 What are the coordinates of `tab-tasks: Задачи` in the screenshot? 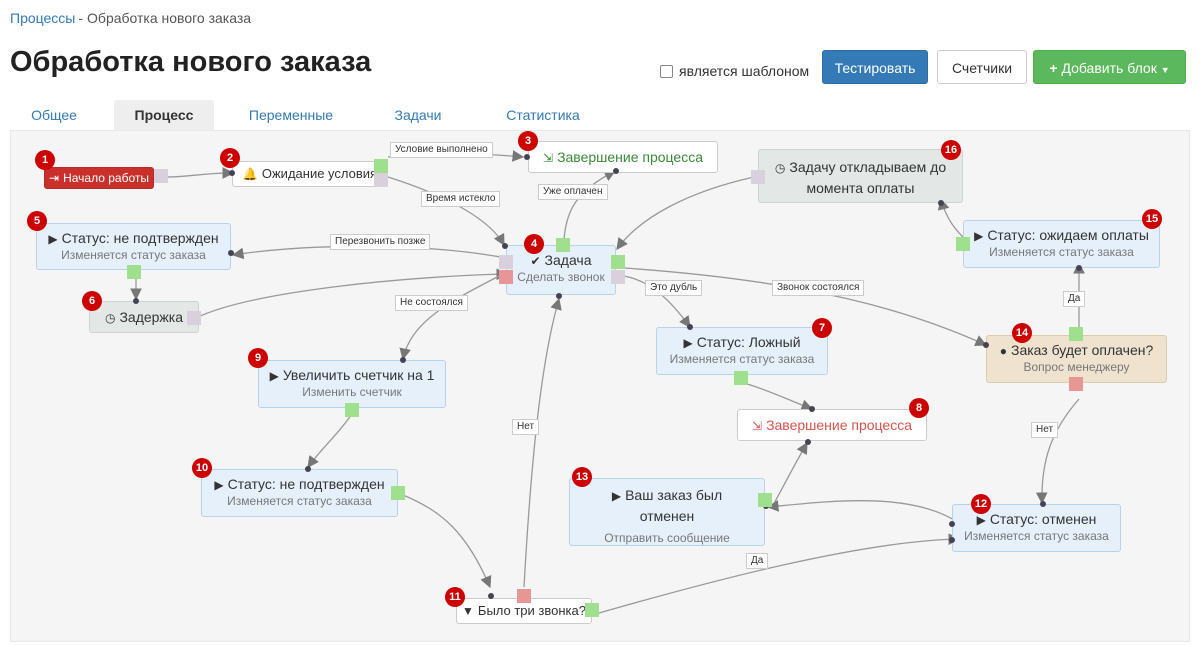 It's located at (418, 115).